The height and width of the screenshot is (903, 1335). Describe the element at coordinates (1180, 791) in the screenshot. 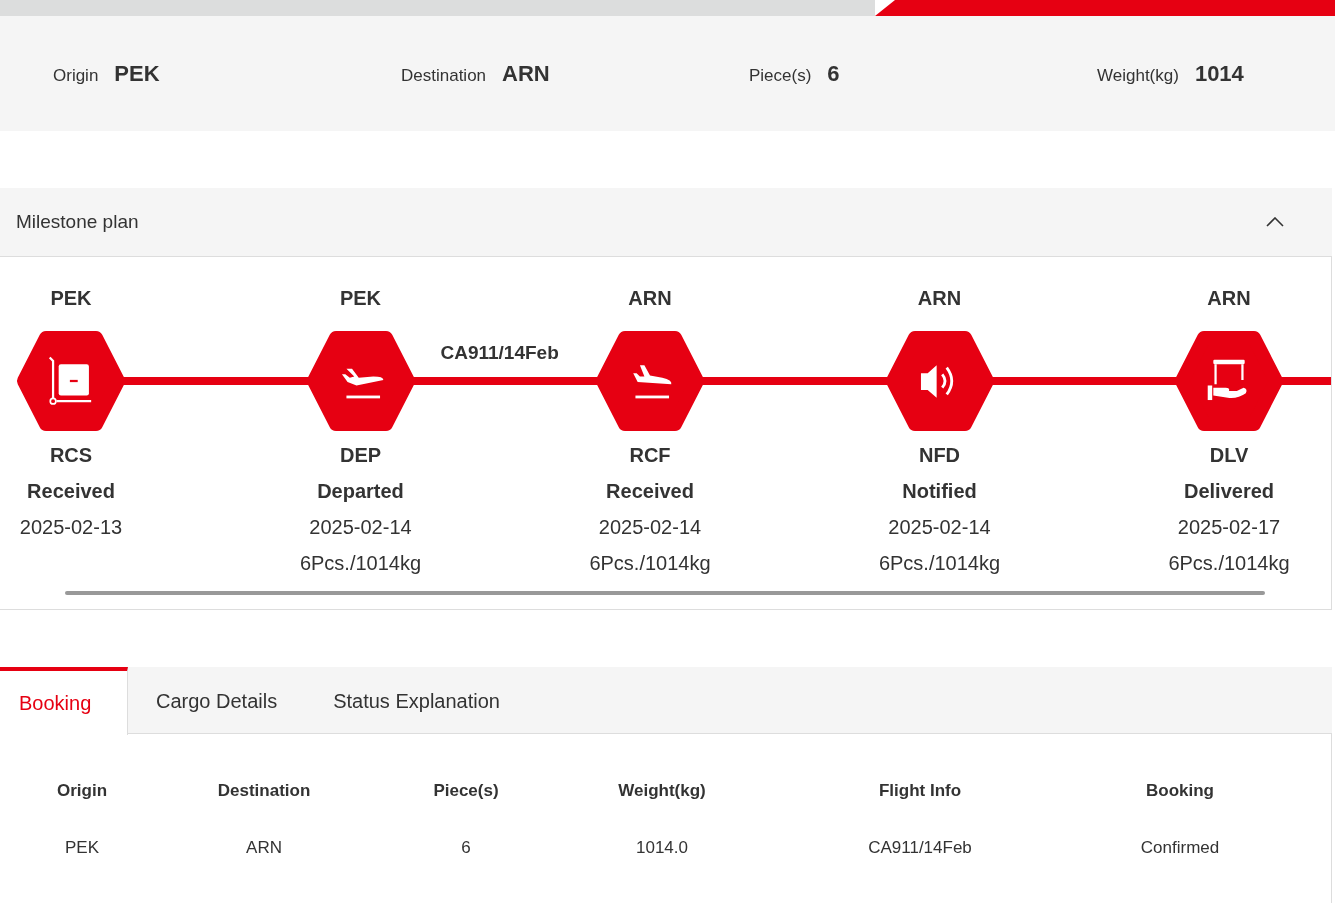

I see `column-header: Booking` at that location.